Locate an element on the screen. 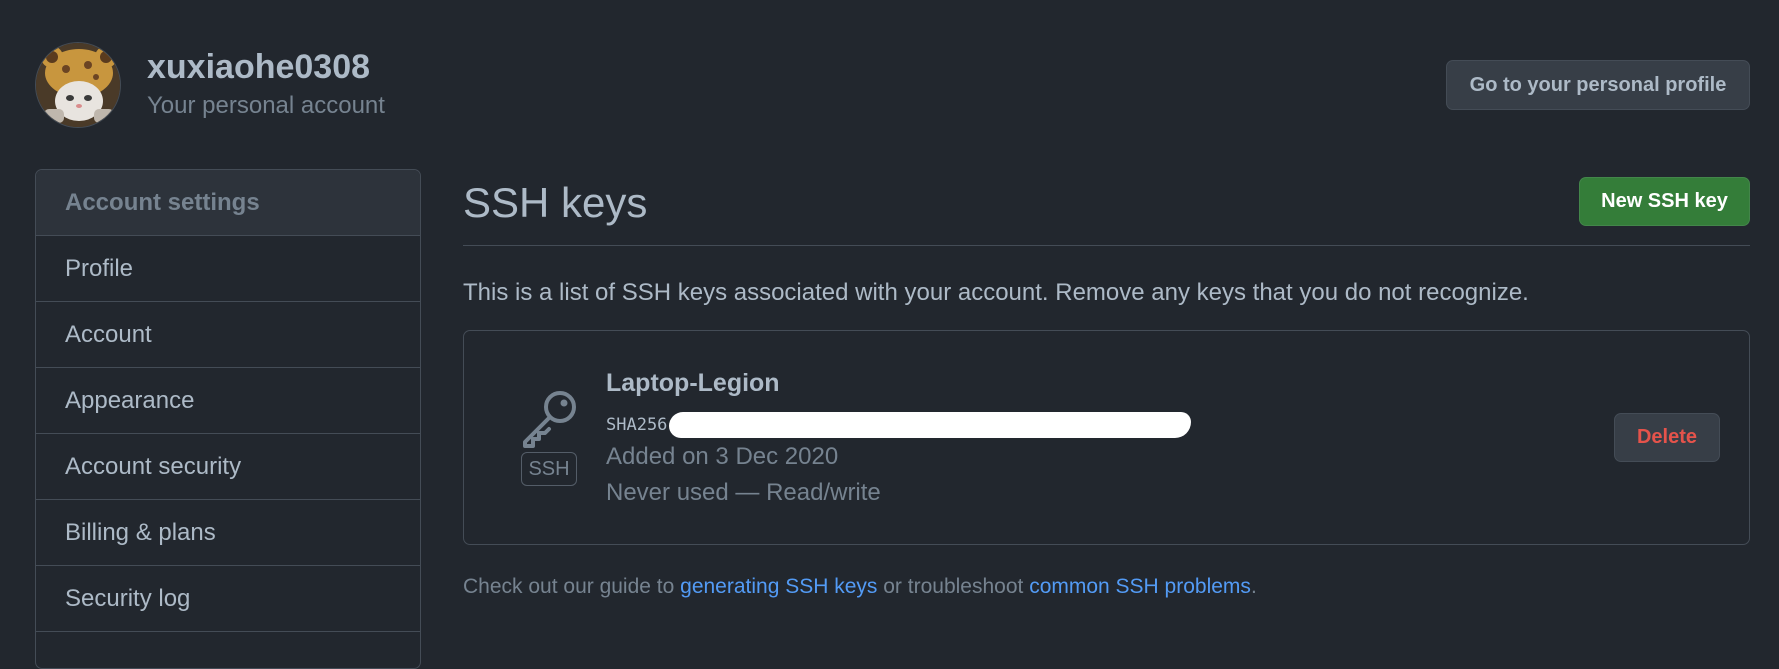  key-fingerprint: SHA256 is located at coordinates (899, 425).